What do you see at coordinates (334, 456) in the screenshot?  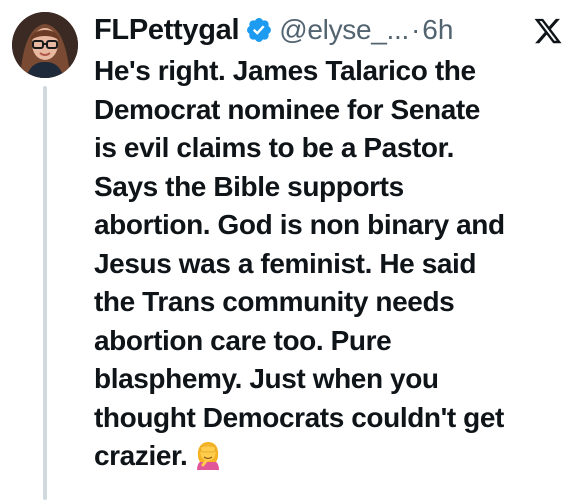 I see `tweet-text-line-last: crazier.` at bounding box center [334, 456].